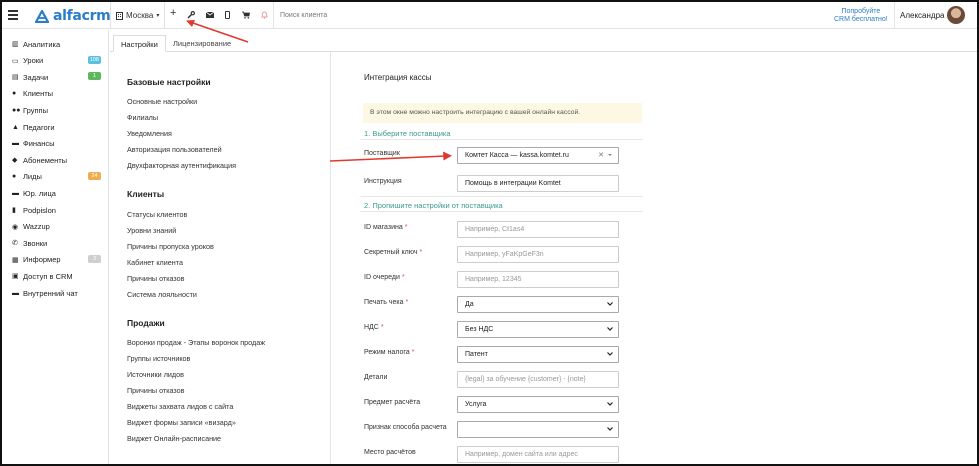 The image size is (979, 466). I want to click on sidebar-item-label: Задачи, so click(36, 77).